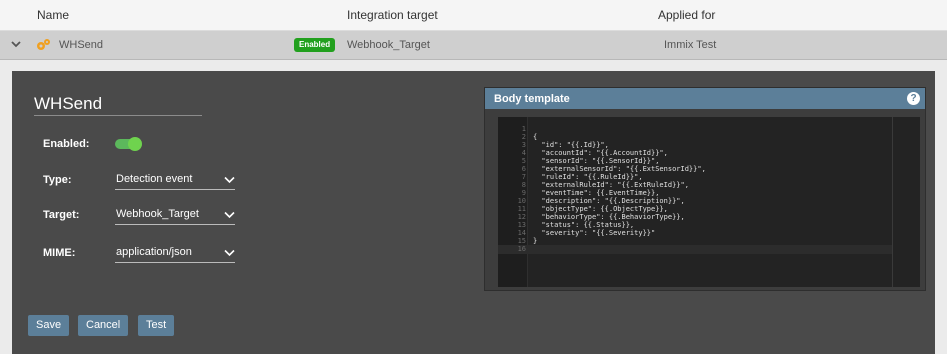 The width and height of the screenshot is (947, 354). I want to click on code-line: }, so click(535, 241).